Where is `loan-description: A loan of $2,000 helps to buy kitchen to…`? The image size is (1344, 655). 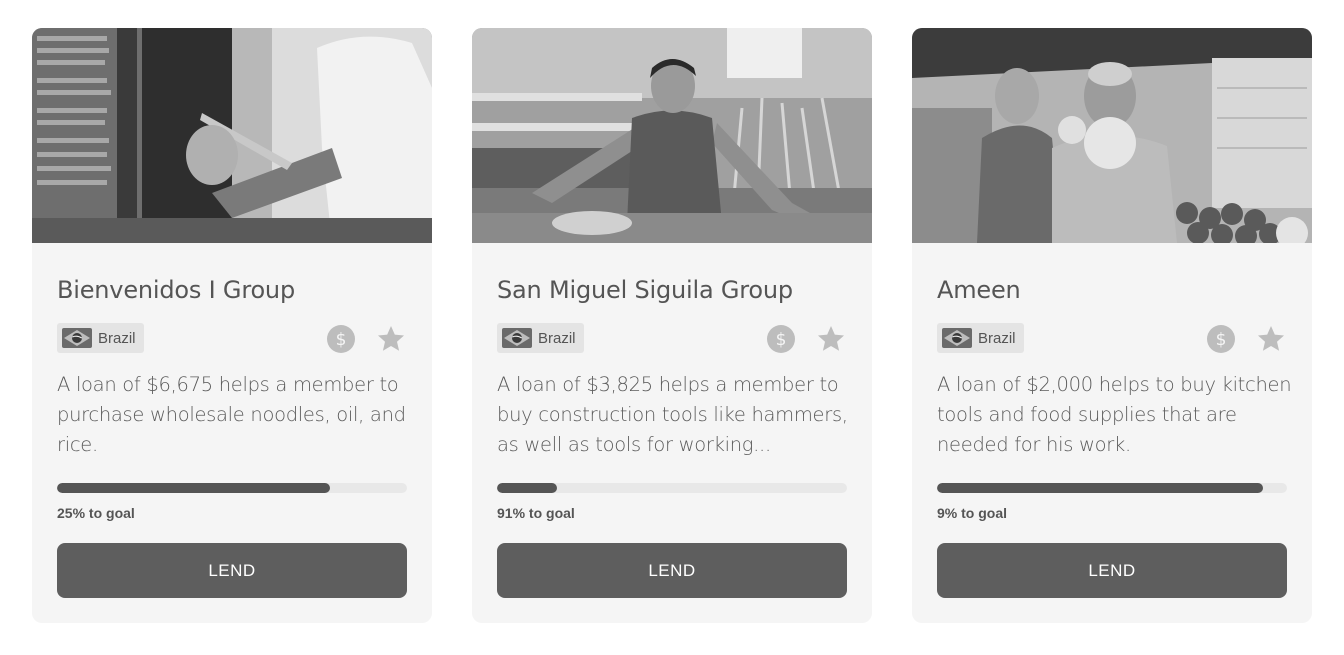
loan-description: A loan of $2,000 helps to buy kitchen to… is located at coordinates (1114, 414).